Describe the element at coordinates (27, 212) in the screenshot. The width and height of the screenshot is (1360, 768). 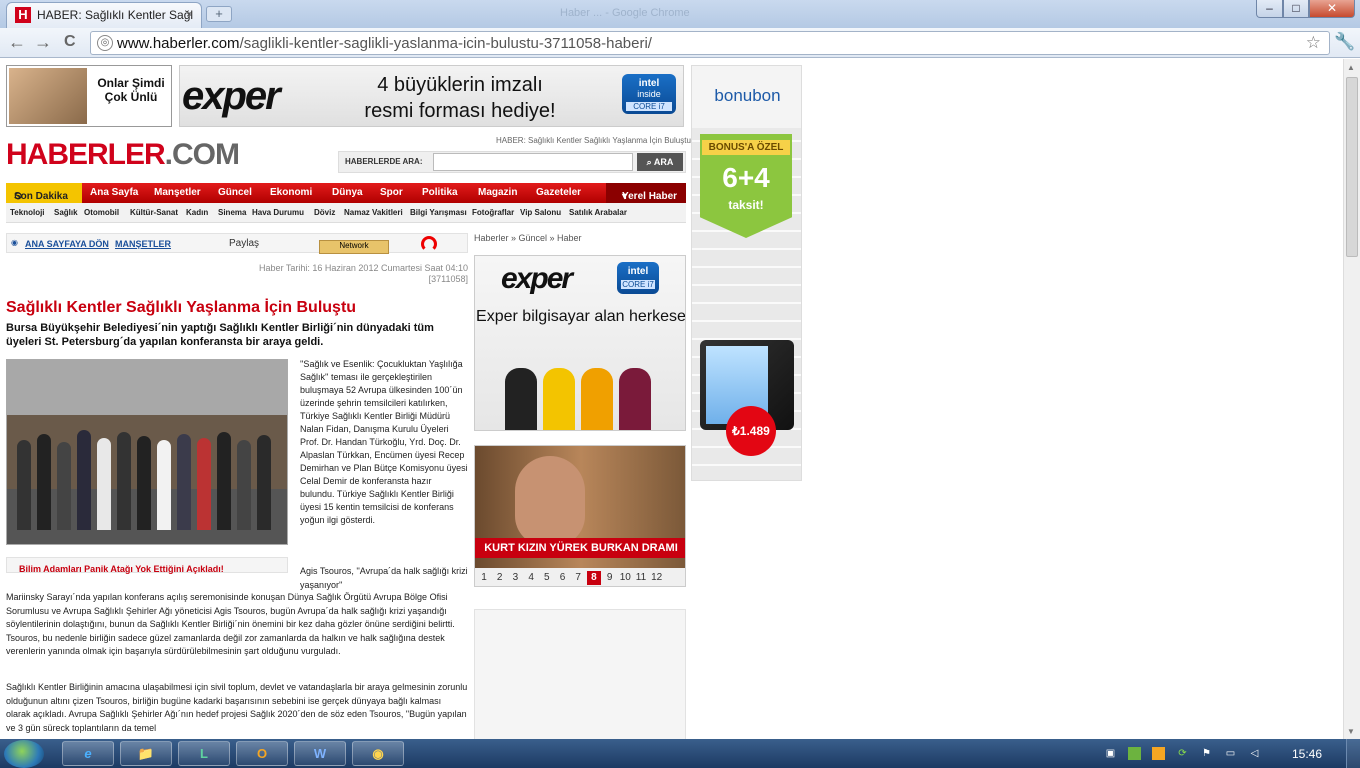
I see `subnav-technology: Teknoloji` at that location.